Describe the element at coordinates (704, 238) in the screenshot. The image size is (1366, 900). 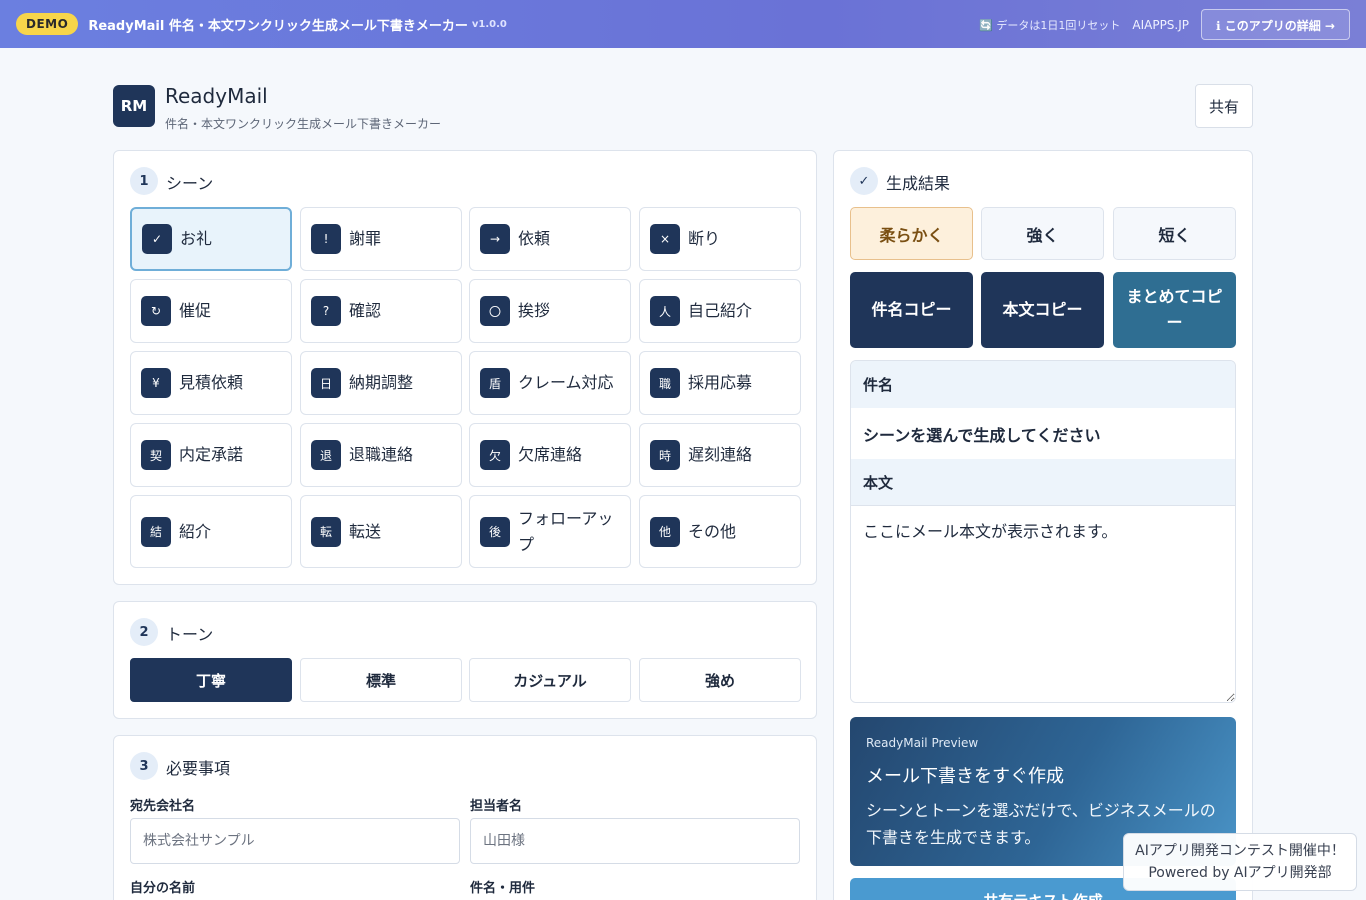
I see `scene-label: 断り` at that location.